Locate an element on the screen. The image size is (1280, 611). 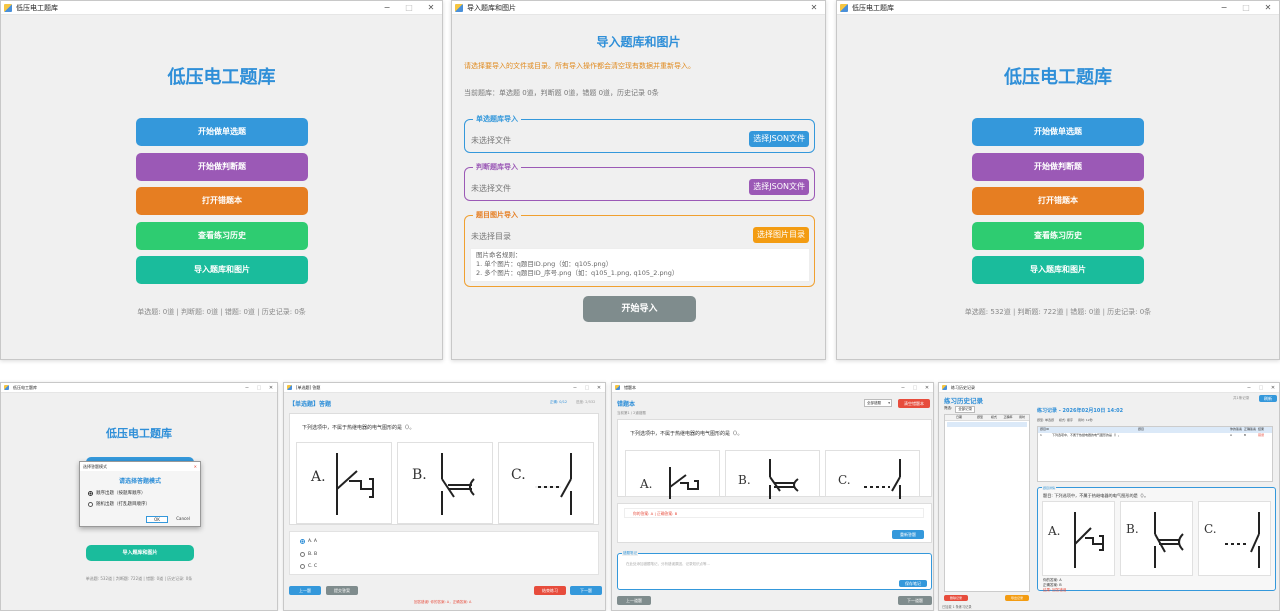
judge-select-button: 选择JSON文件 is located at coordinates (779, 187).